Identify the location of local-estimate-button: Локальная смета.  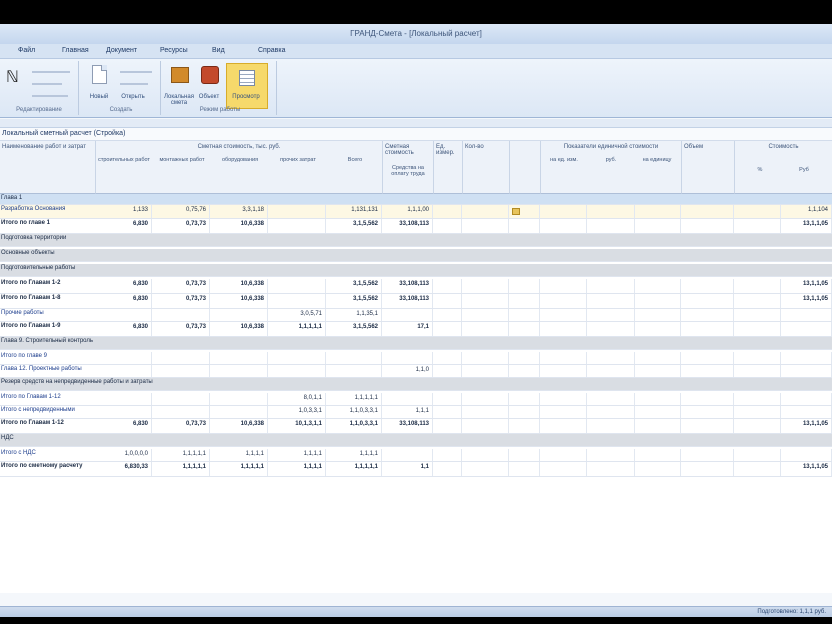
(179, 84).